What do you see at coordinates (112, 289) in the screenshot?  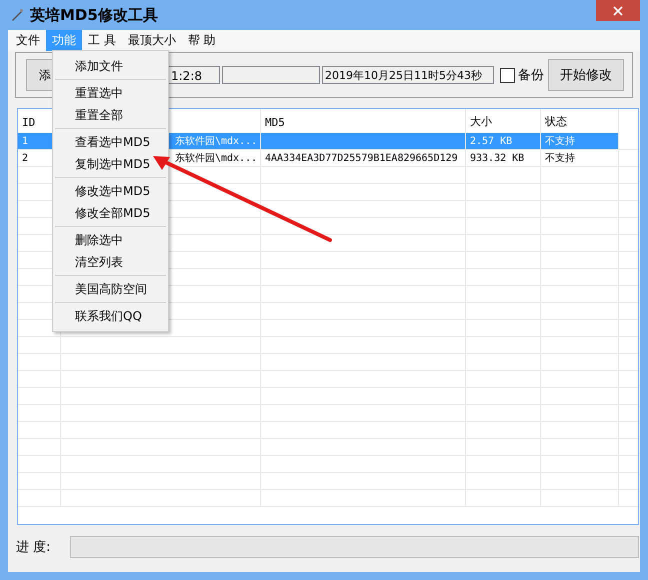 I see `menu-item: 美国高防空间` at bounding box center [112, 289].